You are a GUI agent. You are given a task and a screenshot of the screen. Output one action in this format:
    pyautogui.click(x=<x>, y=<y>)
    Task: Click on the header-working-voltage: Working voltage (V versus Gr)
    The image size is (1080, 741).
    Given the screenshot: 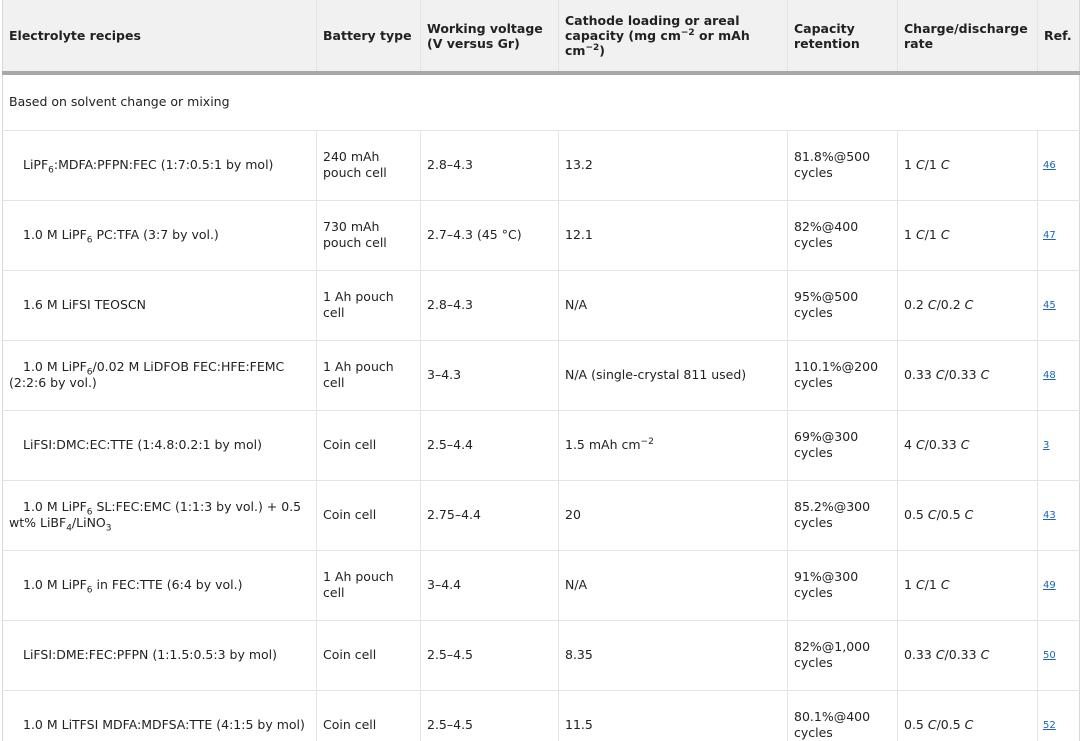 What is the action you would take?
    pyautogui.click(x=489, y=37)
    